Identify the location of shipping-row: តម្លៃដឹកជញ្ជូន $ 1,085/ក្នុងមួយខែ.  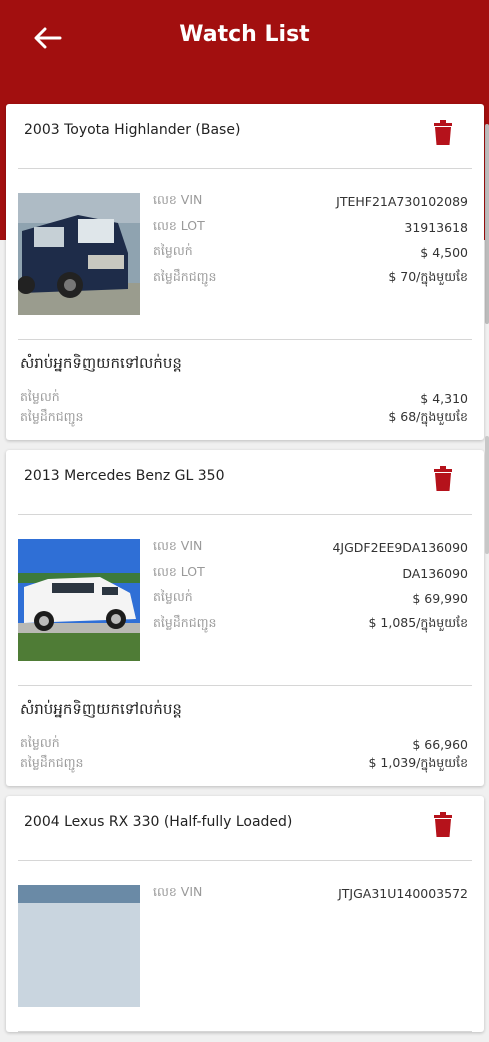
(310, 625).